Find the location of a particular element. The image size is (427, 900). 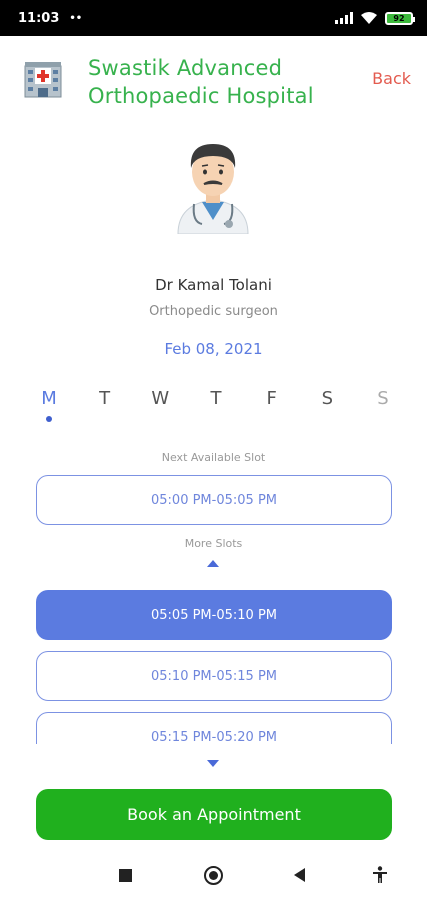

day-label: F is located at coordinates (271, 398).